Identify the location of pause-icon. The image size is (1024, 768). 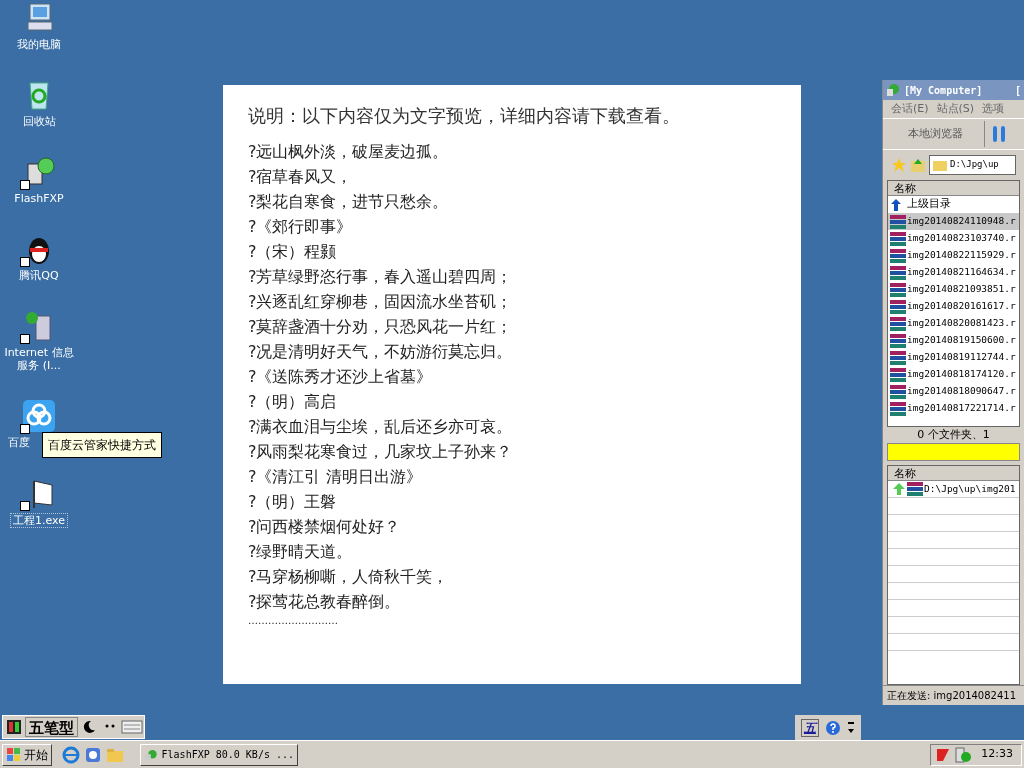
(999, 134).